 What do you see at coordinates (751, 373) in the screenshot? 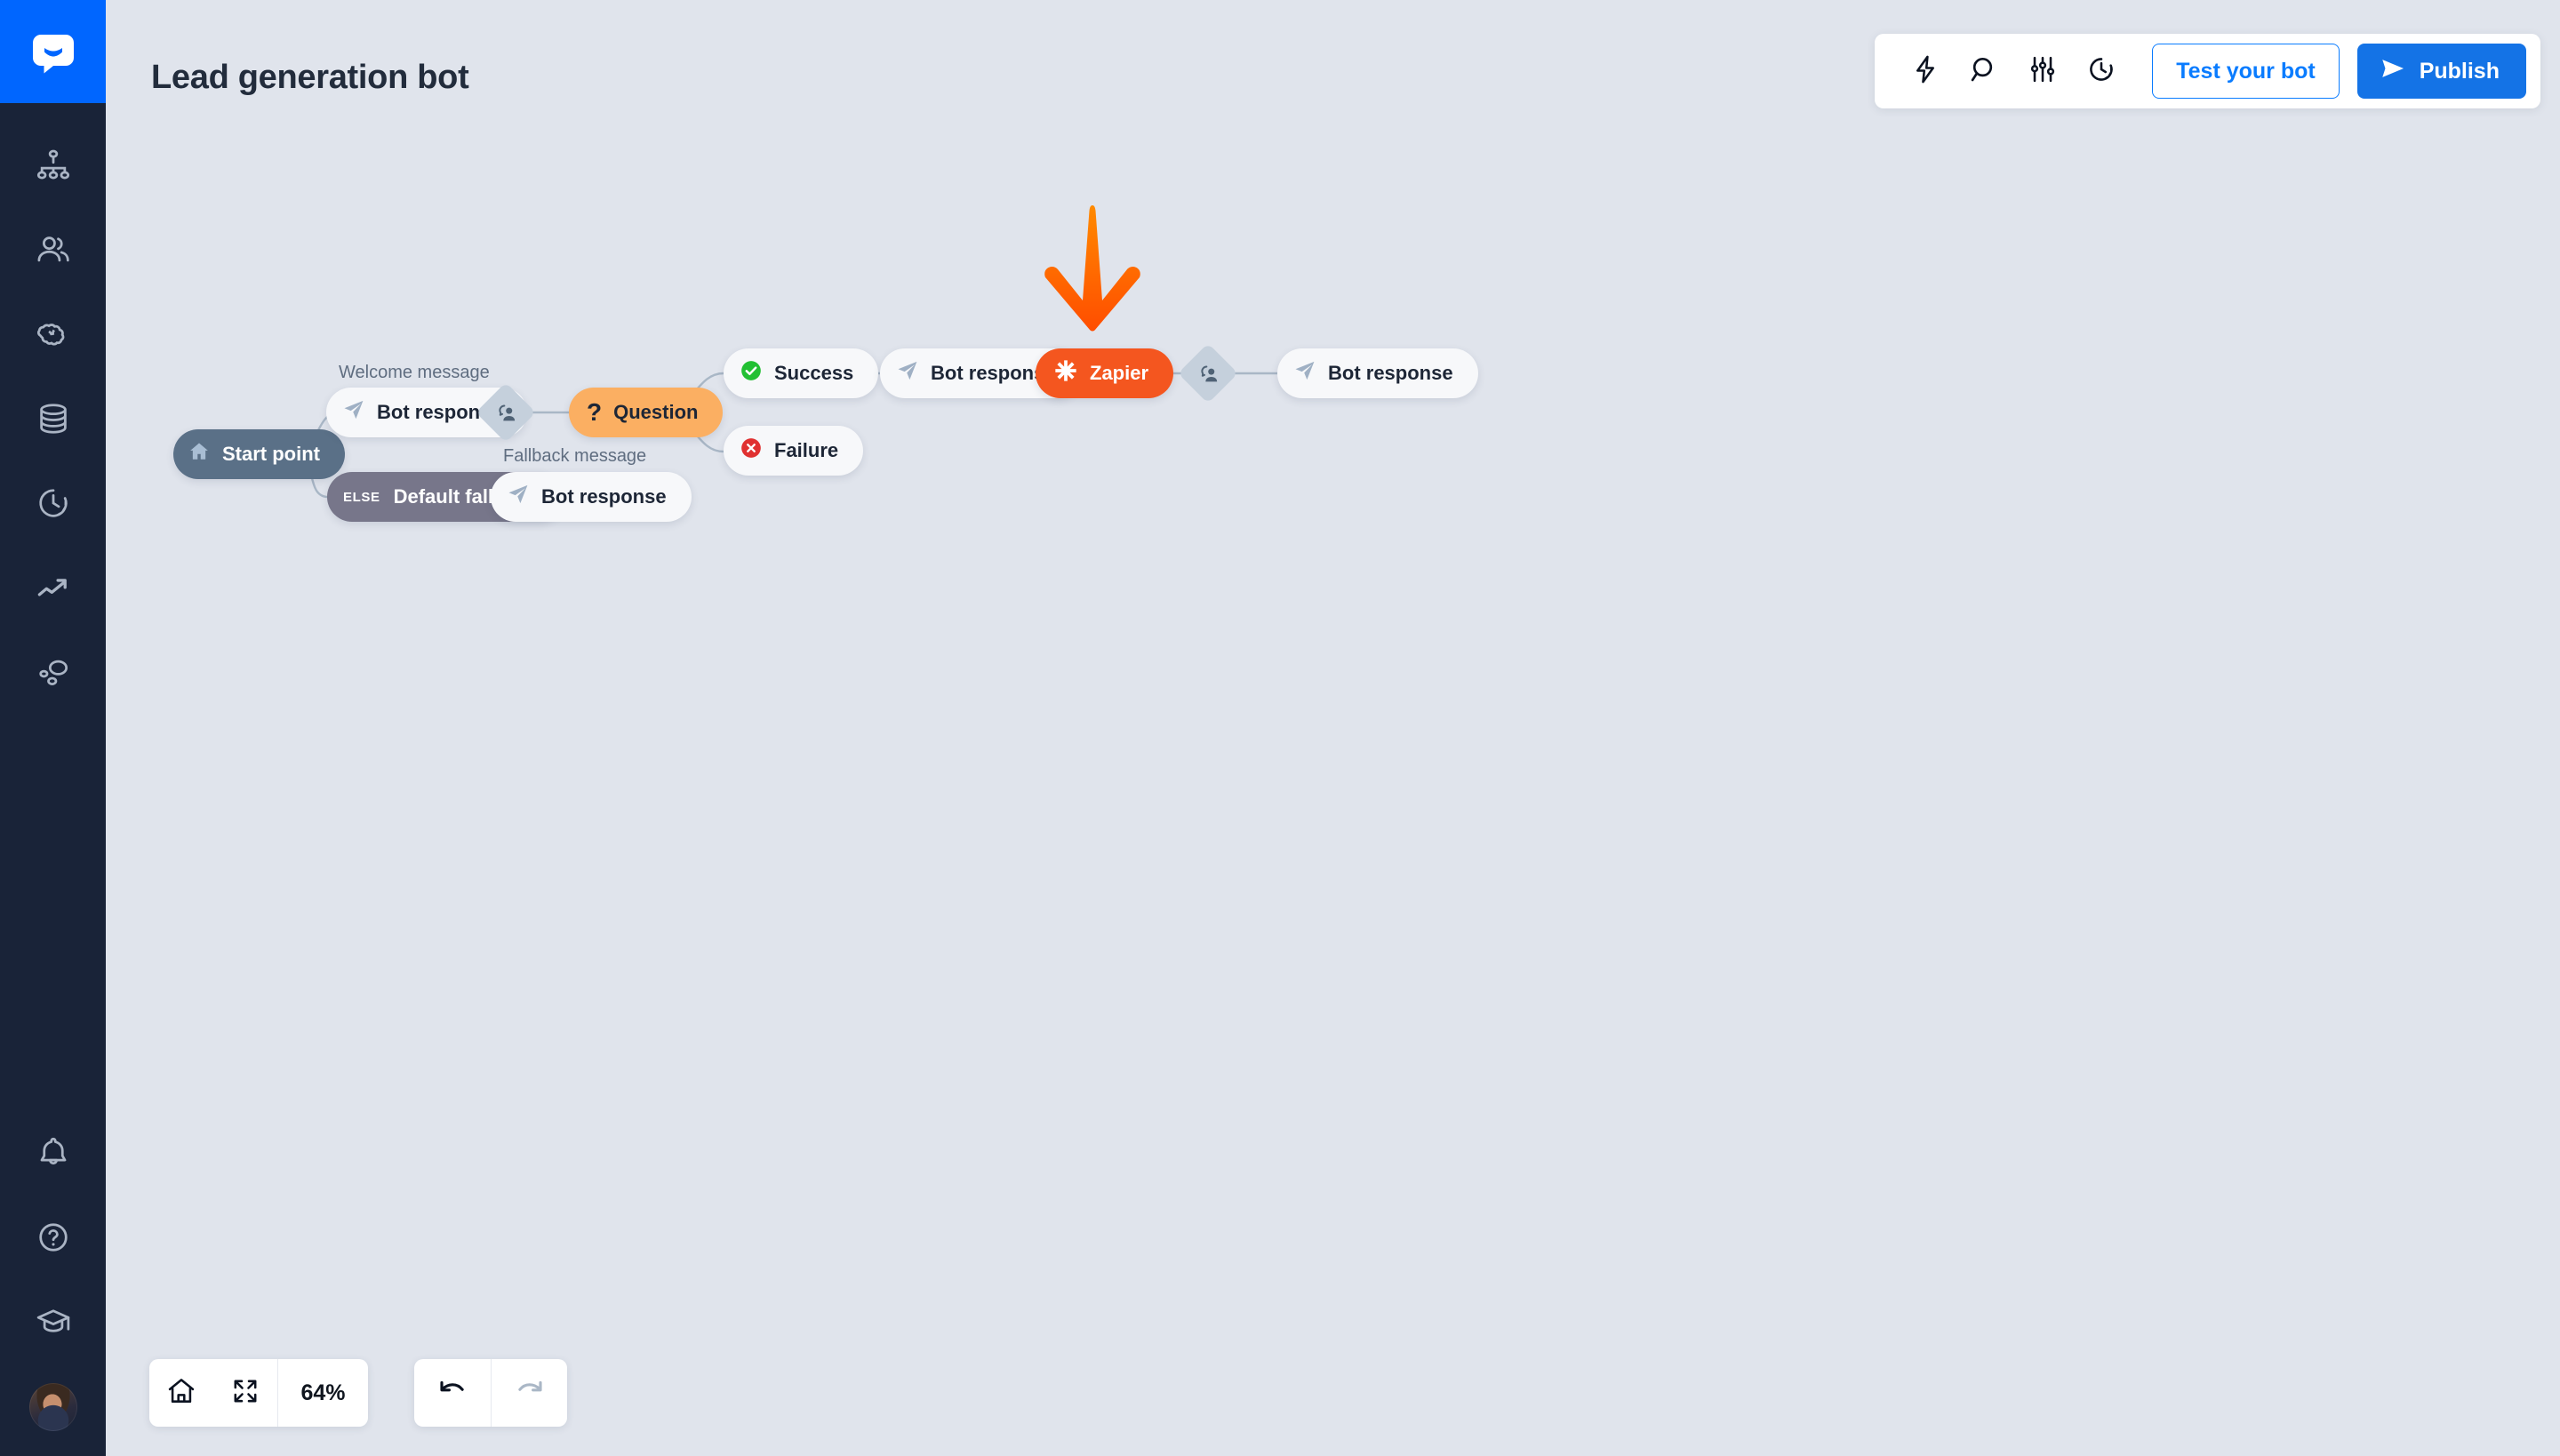
I see `check-circle-icon` at bounding box center [751, 373].